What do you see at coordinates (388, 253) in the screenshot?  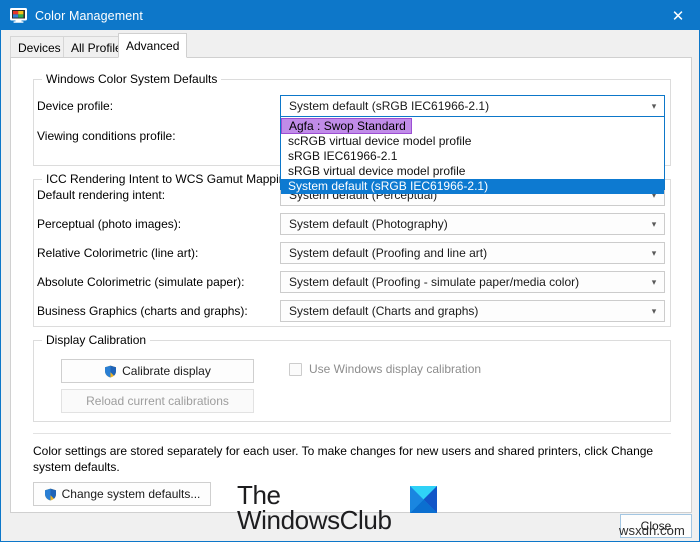 I see `combo-relative-colorimetric-value: System default (Proofing and line art)` at bounding box center [388, 253].